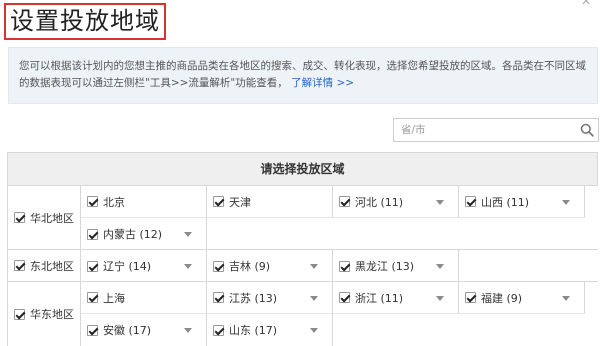 The height and width of the screenshot is (346, 600). Describe the element at coordinates (240, 202) in the screenshot. I see `province-label: 天津` at that location.